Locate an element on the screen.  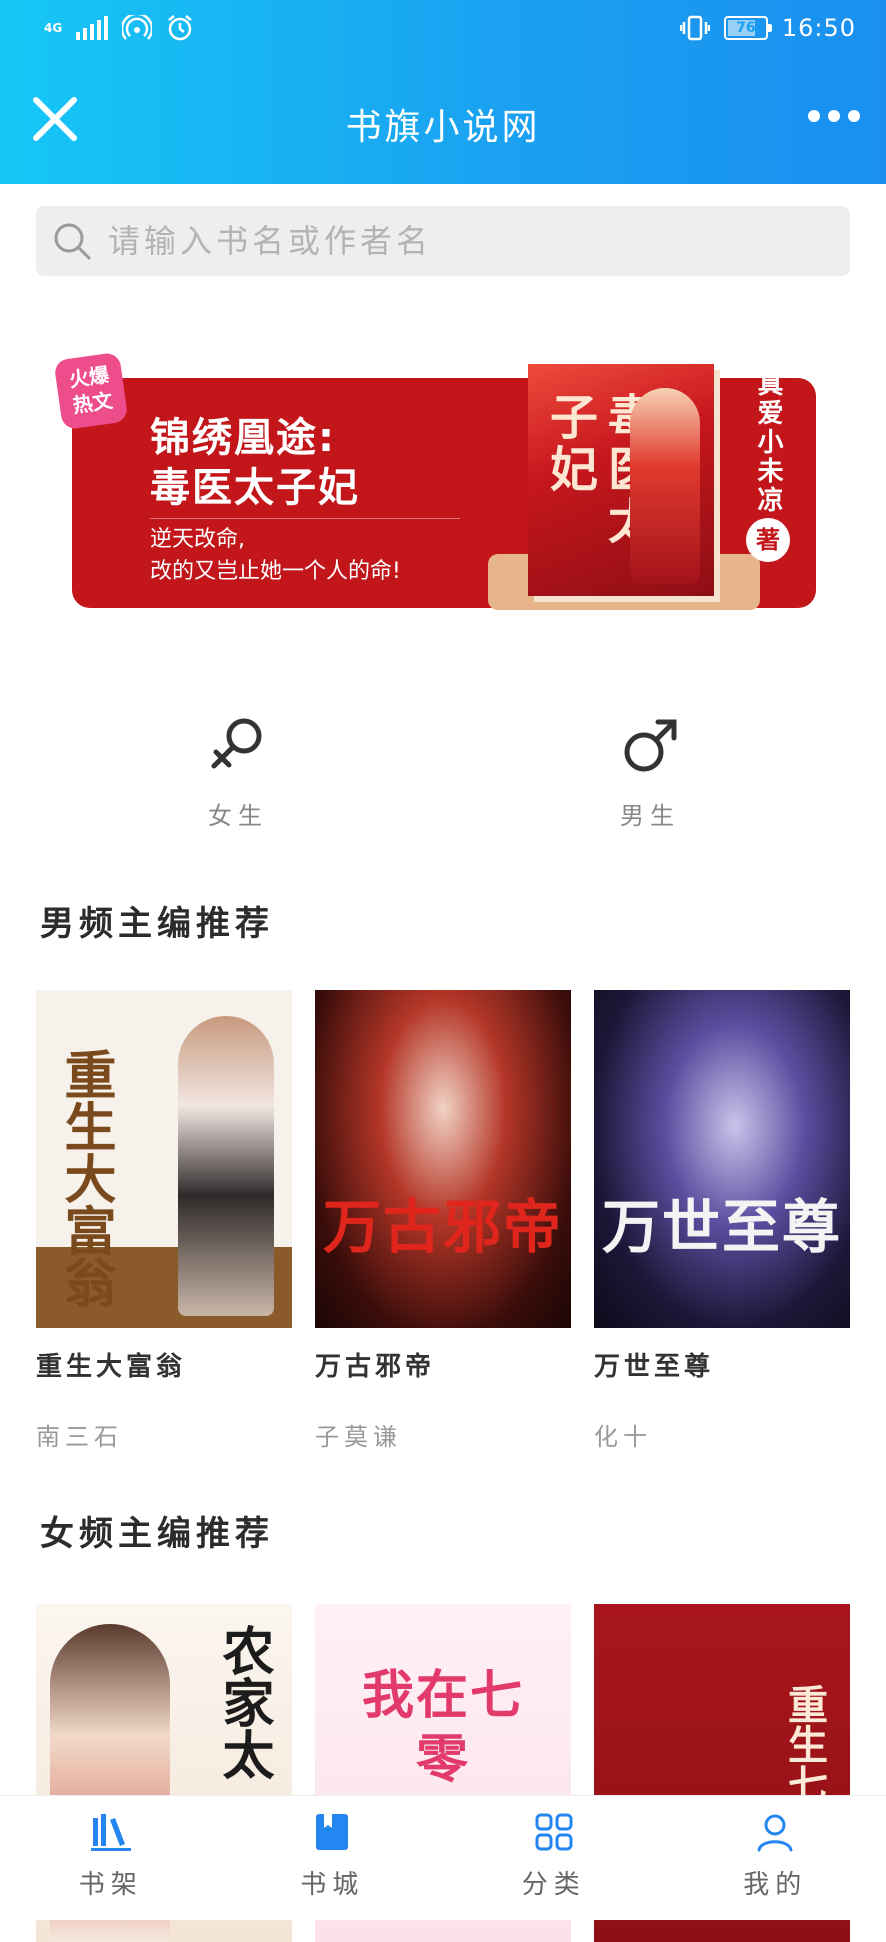
search-input is located at coordinates (458, 241).